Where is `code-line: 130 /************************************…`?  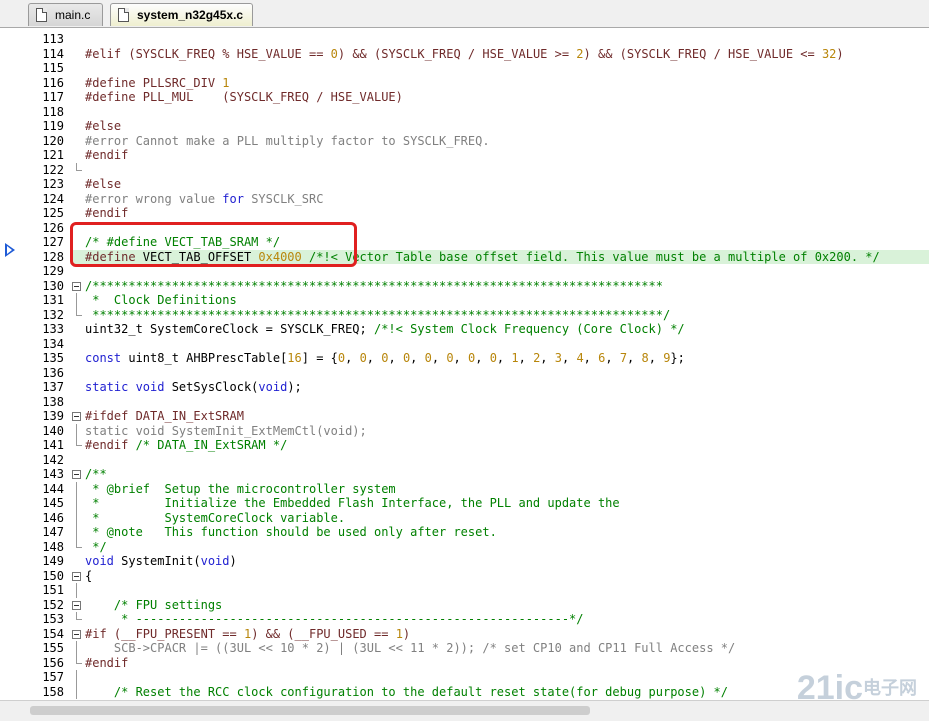 code-line: 130 /************************************… is located at coordinates (464, 286).